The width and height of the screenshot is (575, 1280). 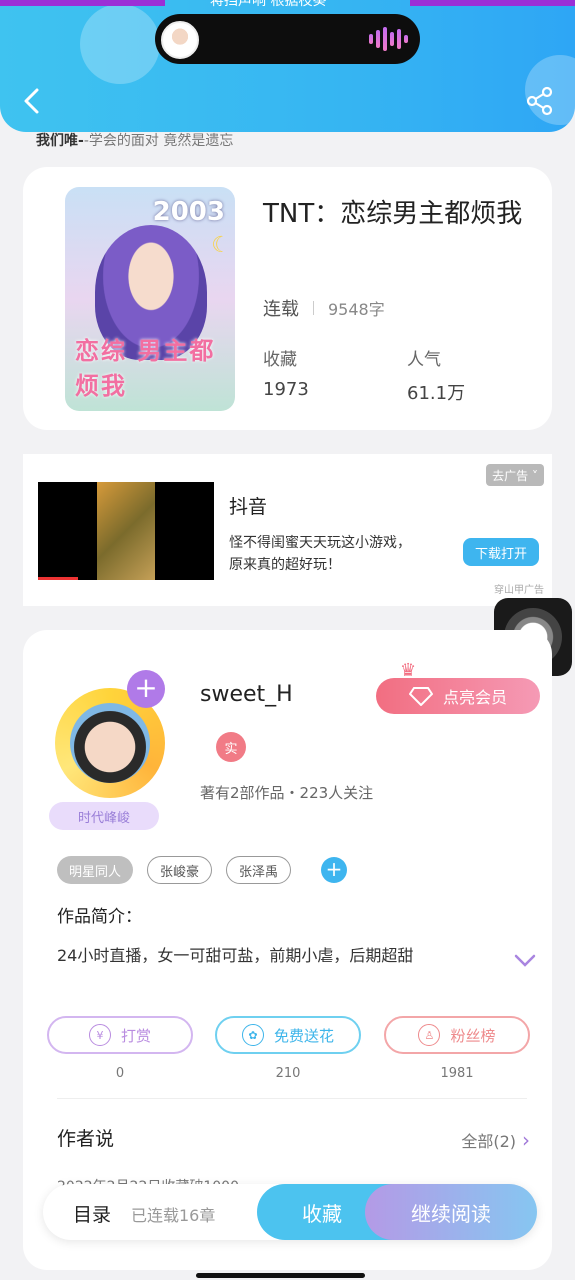 I want to click on author-says-all-link: 全部(2) ›, so click(x=495, y=1140).